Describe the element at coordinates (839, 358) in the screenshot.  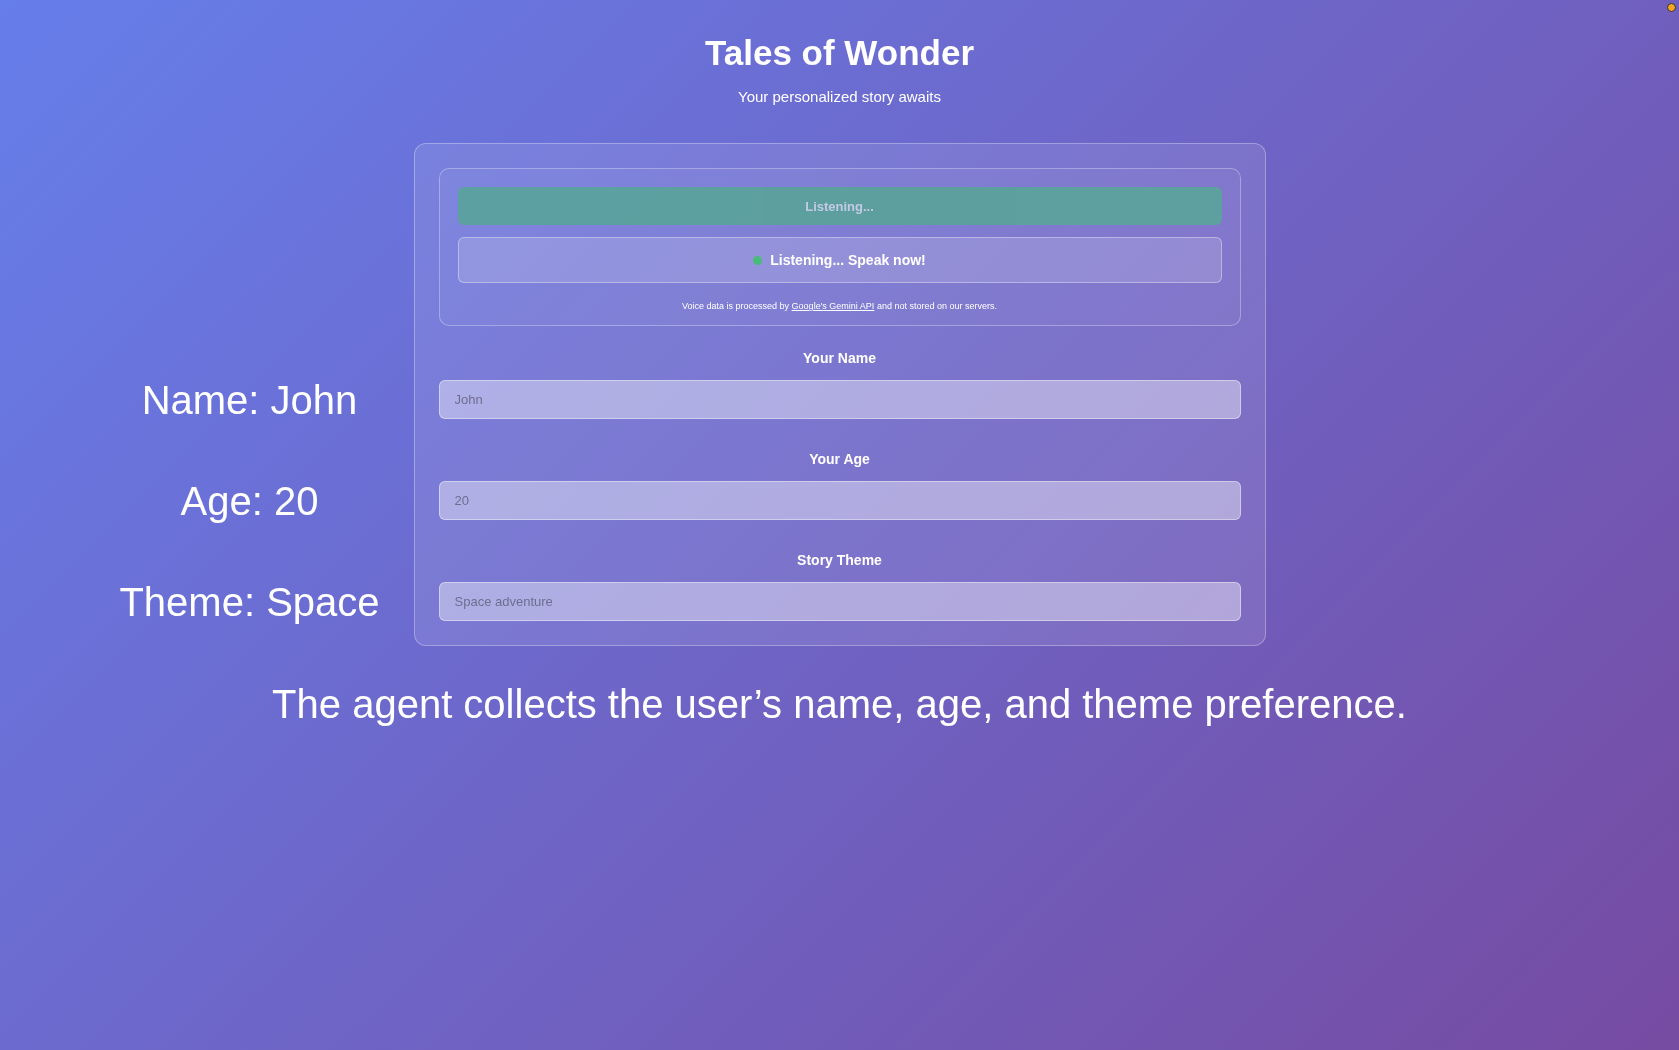
I see `field-label: Your Name` at that location.